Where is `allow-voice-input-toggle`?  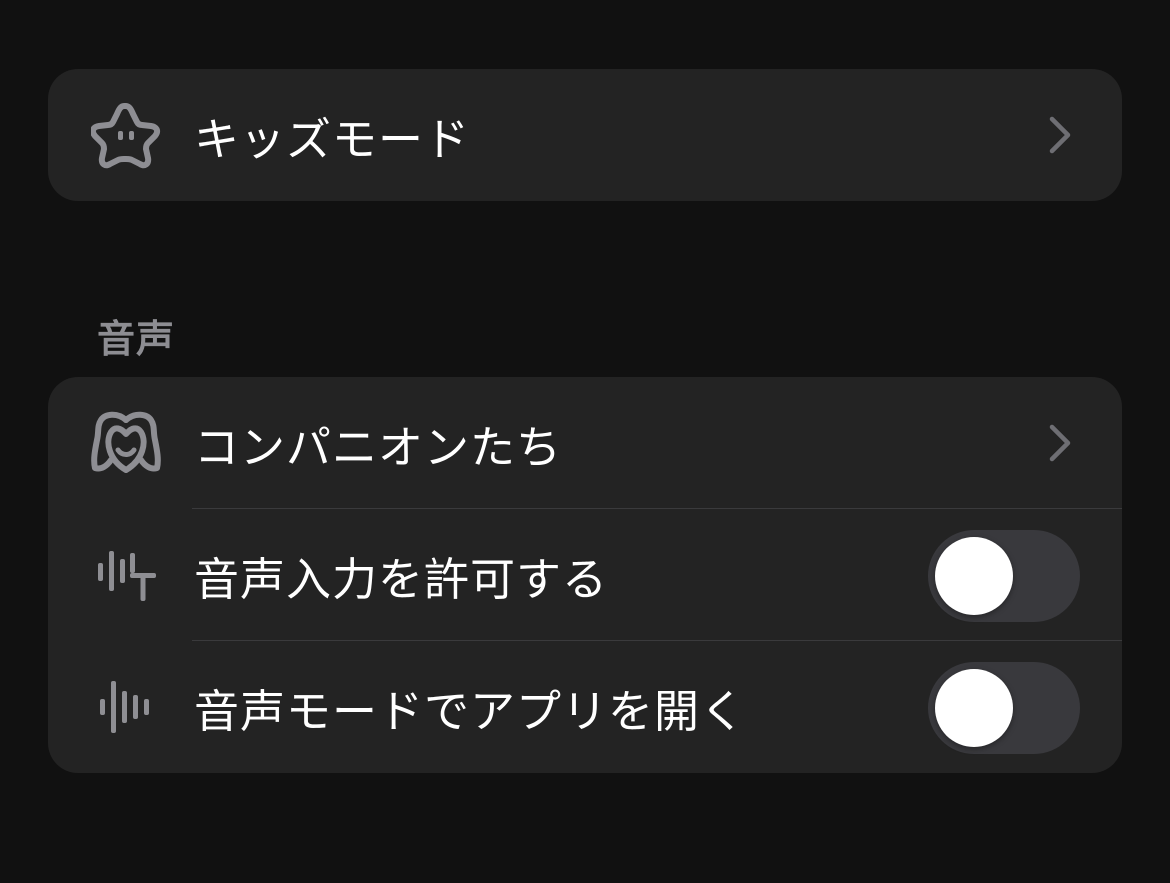 allow-voice-input-toggle is located at coordinates (1004, 576).